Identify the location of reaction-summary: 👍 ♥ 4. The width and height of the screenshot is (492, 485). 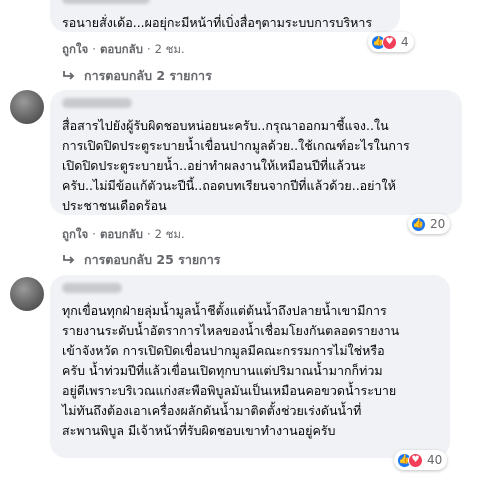
(391, 42).